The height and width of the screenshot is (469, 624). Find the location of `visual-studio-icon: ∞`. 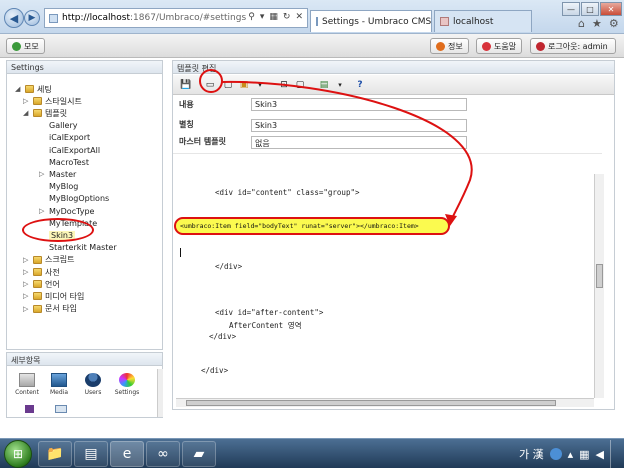

visual-studio-icon: ∞ is located at coordinates (163, 454).